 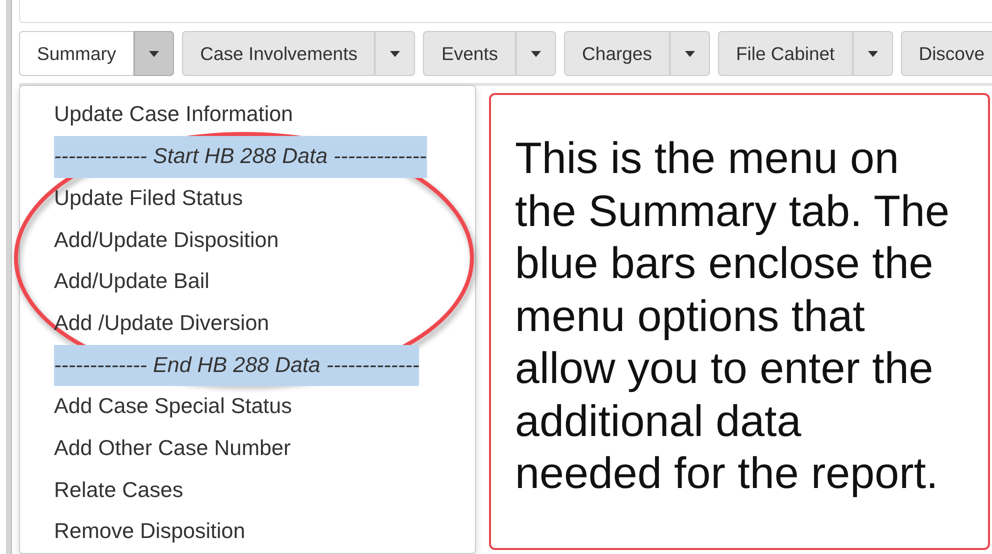 I want to click on menu-item: Add/Update Disposition, so click(x=247, y=241).